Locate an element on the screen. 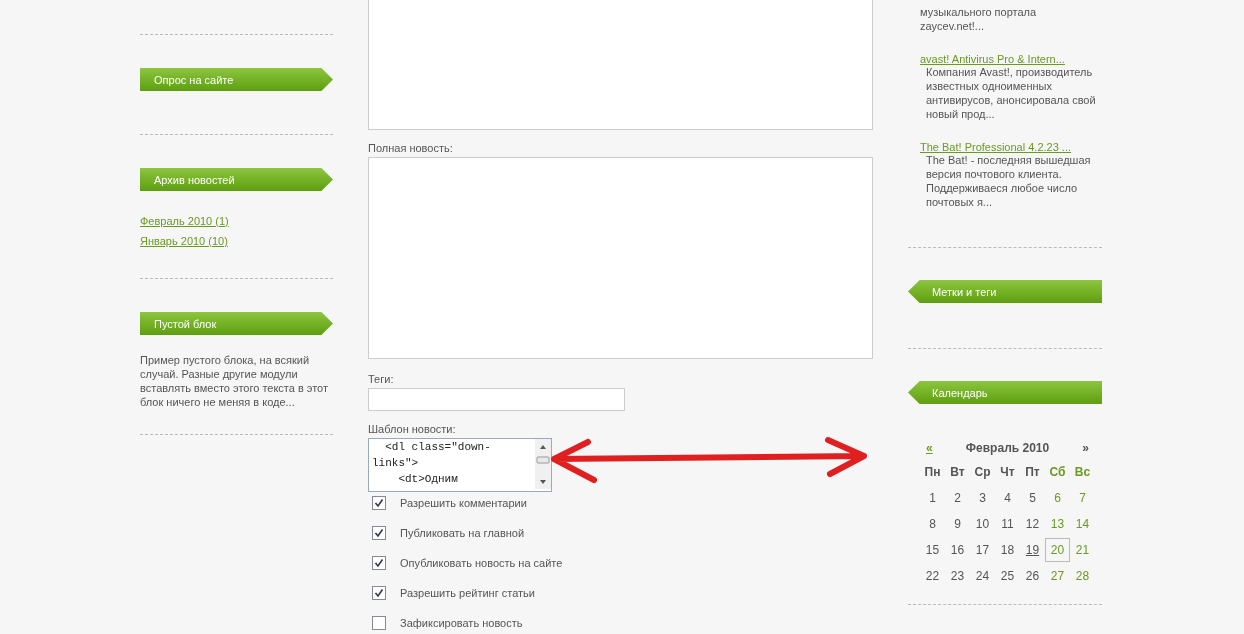  calendar-day: 12 is located at coordinates (1032, 524).